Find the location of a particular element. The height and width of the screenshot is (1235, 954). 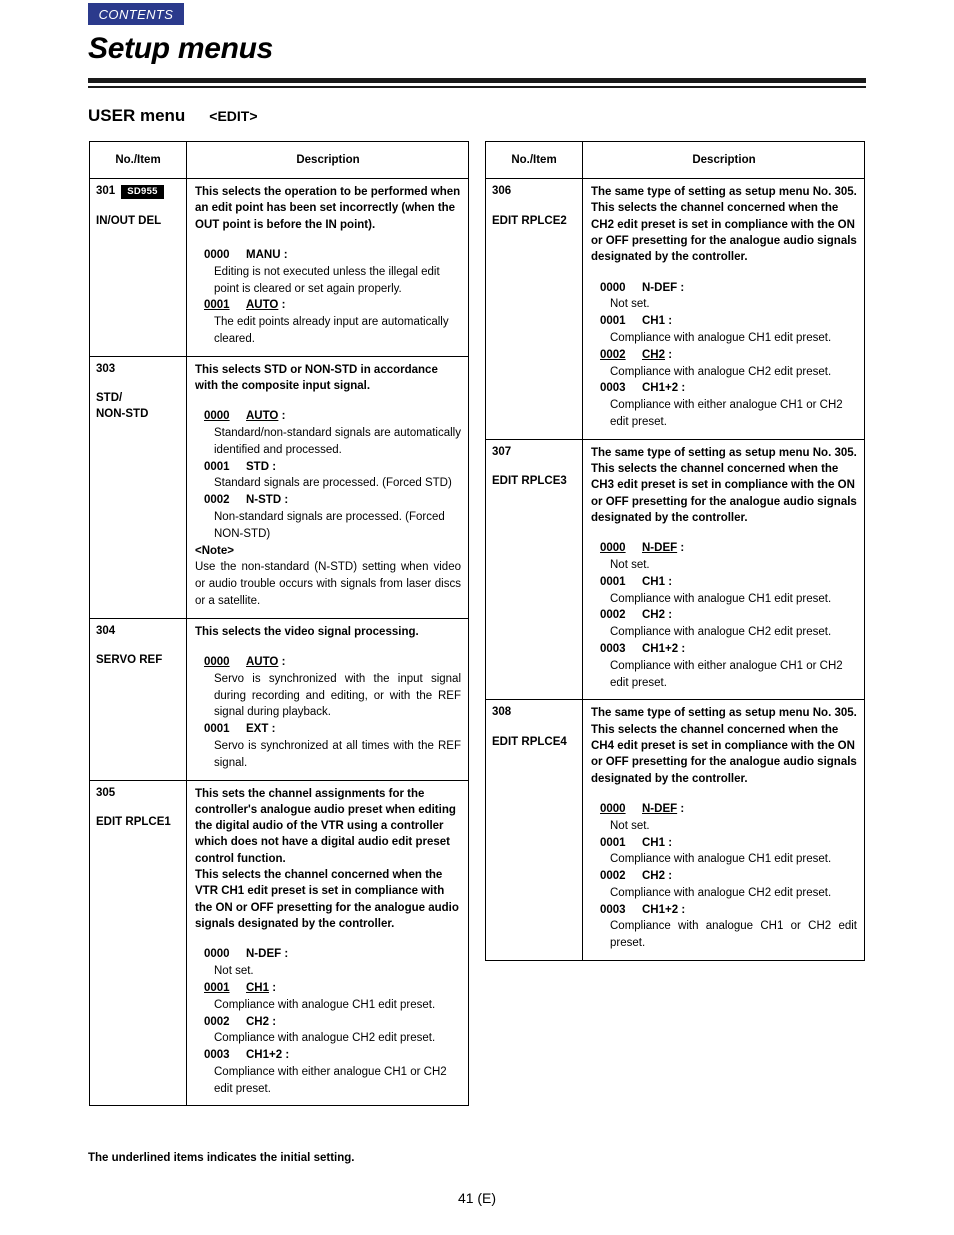

page-title: Setup menus is located at coordinates (181, 48).